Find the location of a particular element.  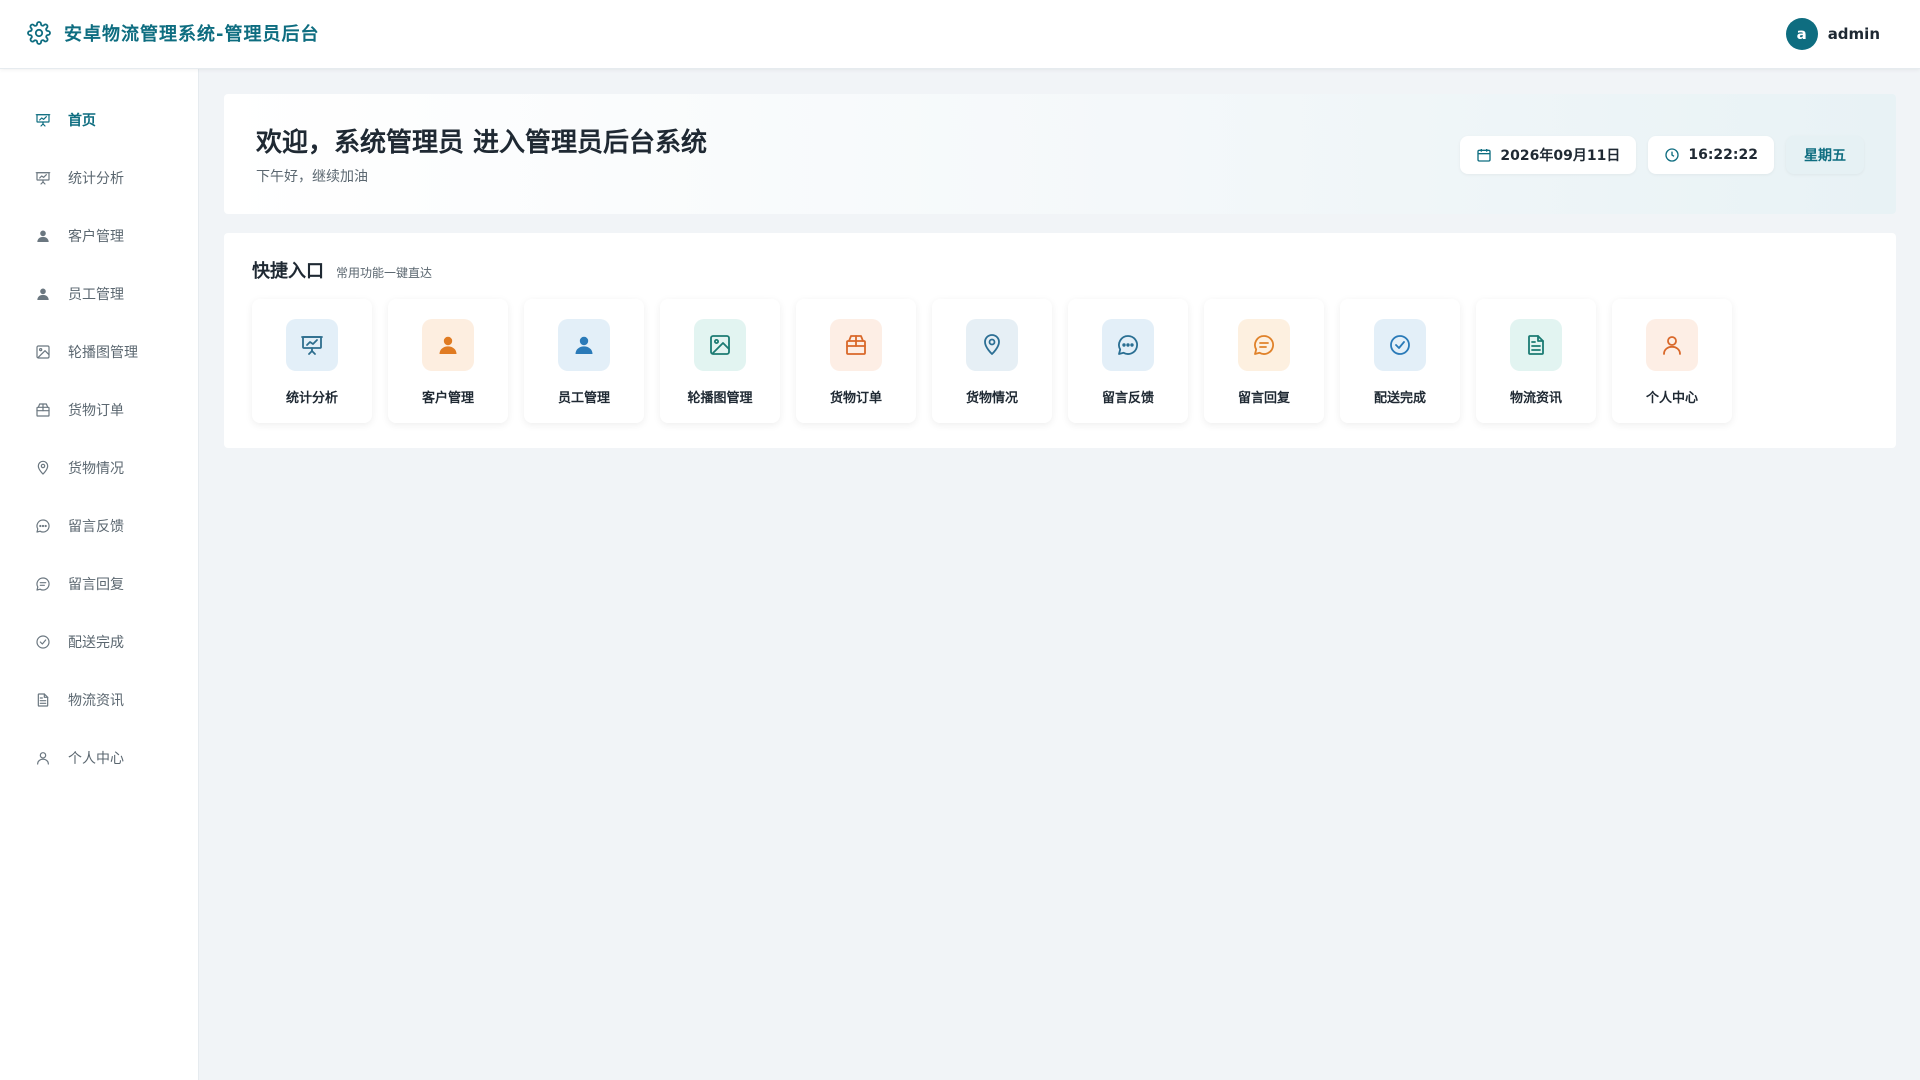

quick-entry-title: 快捷入口 is located at coordinates (288, 271).